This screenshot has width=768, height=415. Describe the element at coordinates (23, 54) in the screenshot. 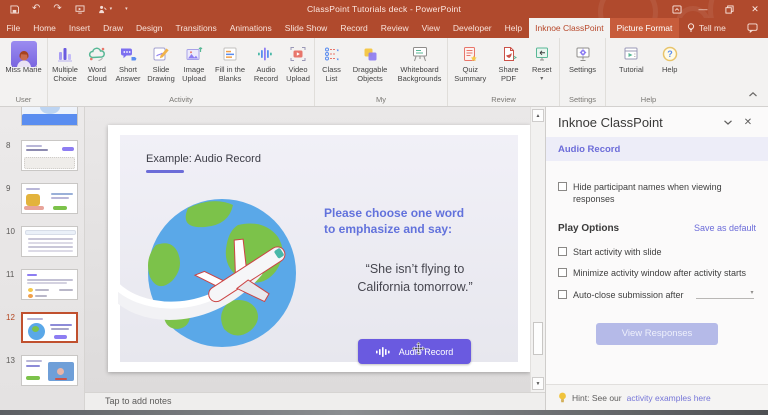

I see `user-avatar` at that location.